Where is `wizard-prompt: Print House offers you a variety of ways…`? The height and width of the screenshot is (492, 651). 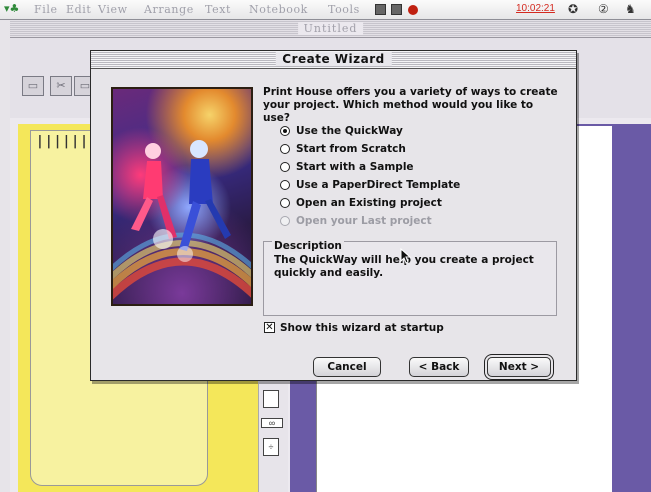
wizard-prompt: Print House offers you a variety of ways… is located at coordinates (410, 105).